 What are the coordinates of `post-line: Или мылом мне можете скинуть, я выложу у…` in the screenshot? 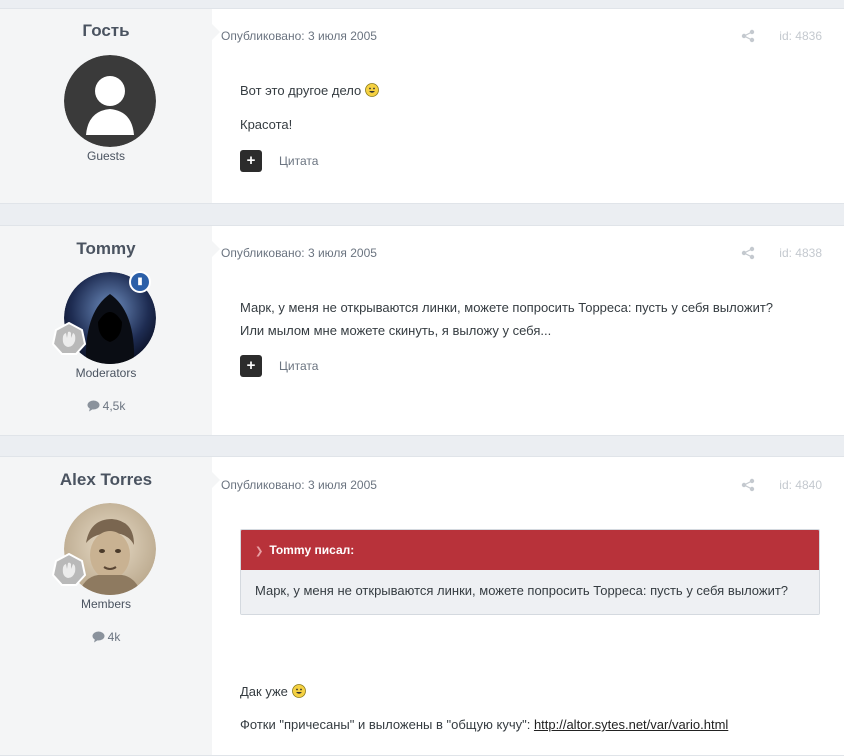 It's located at (396, 330).